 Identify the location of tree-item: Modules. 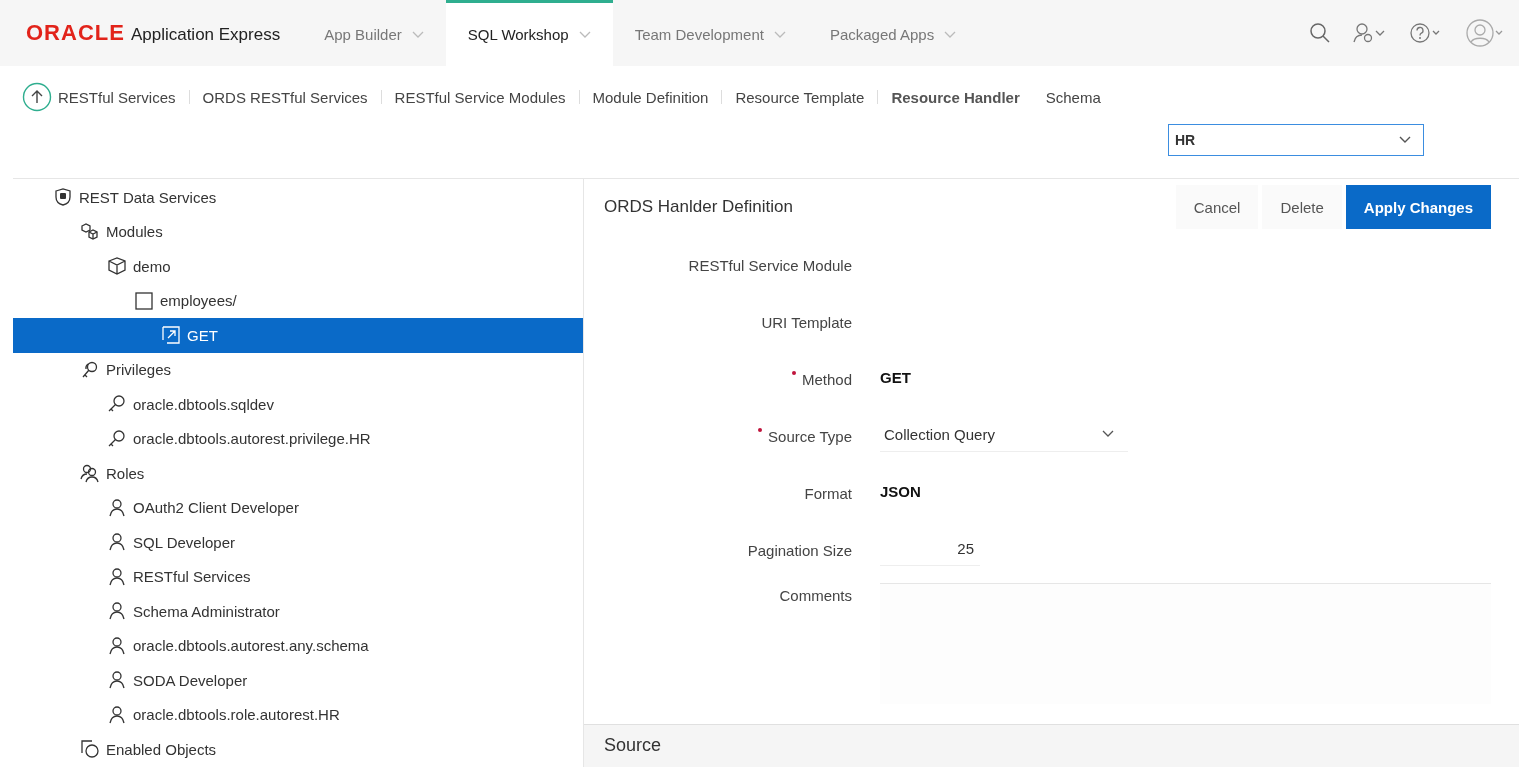
(298, 231).